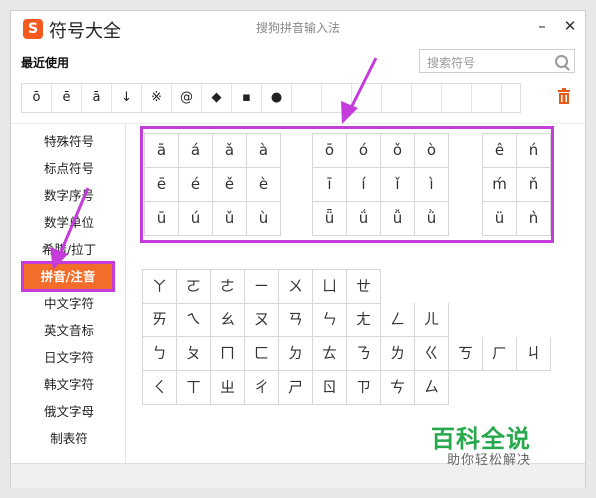 This screenshot has height=498, width=596. Describe the element at coordinates (69, 330) in the screenshot. I see `category-item: 英文音标` at that location.